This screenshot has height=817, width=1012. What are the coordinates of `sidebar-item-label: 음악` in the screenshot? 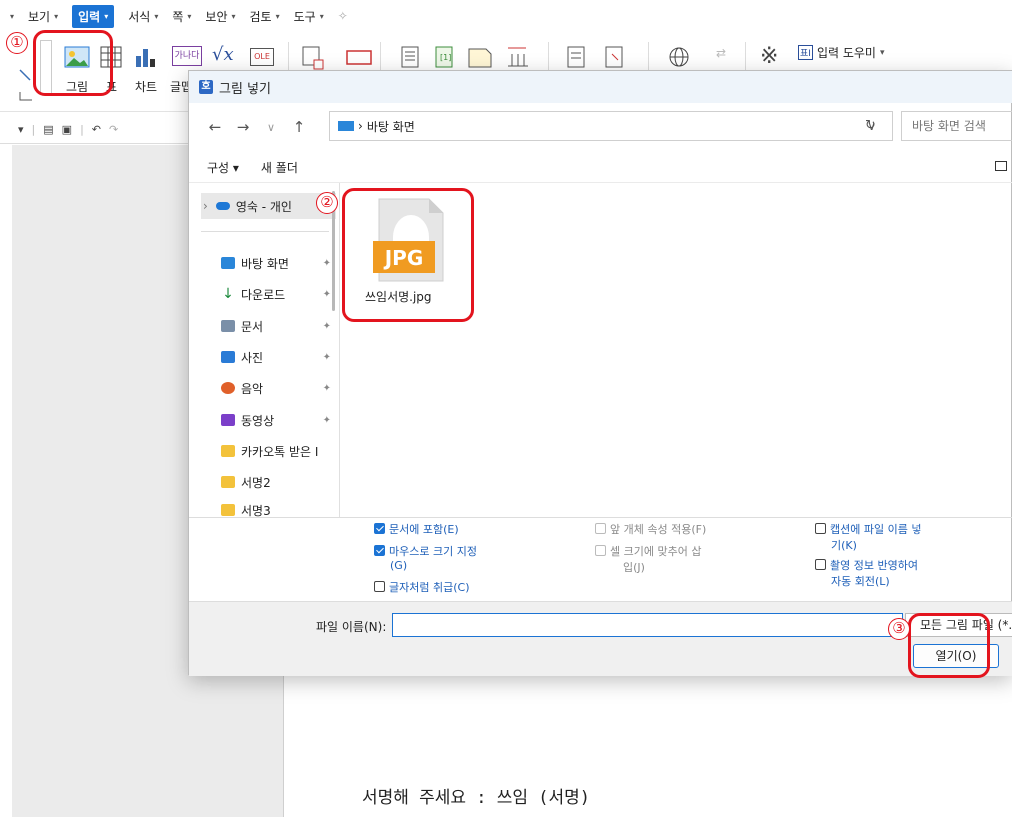 It's located at (252, 388).